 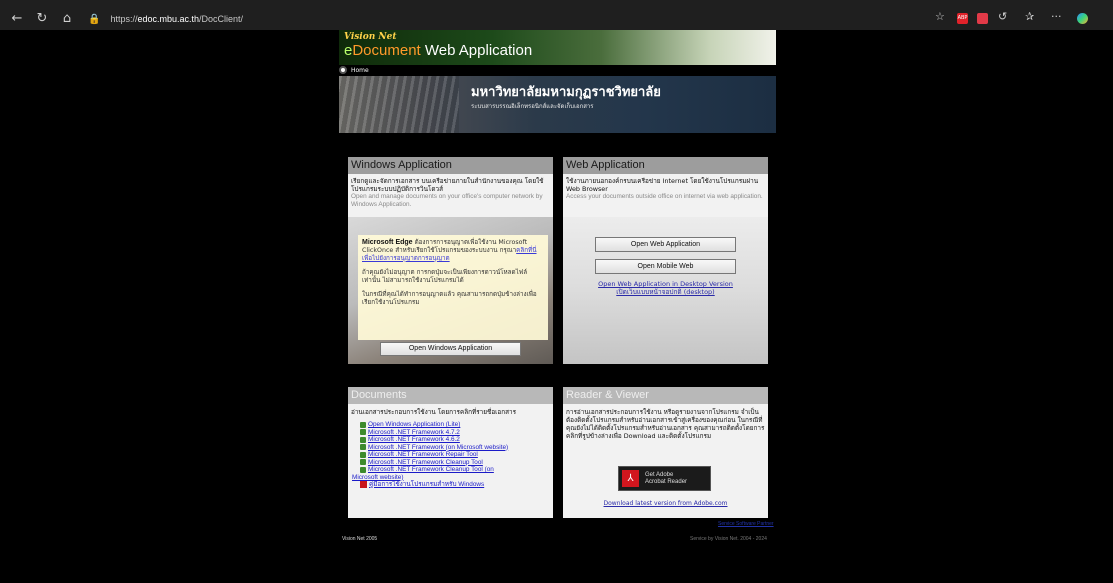 I want to click on adblock-extension-icon: ABP, so click(x=962, y=18).